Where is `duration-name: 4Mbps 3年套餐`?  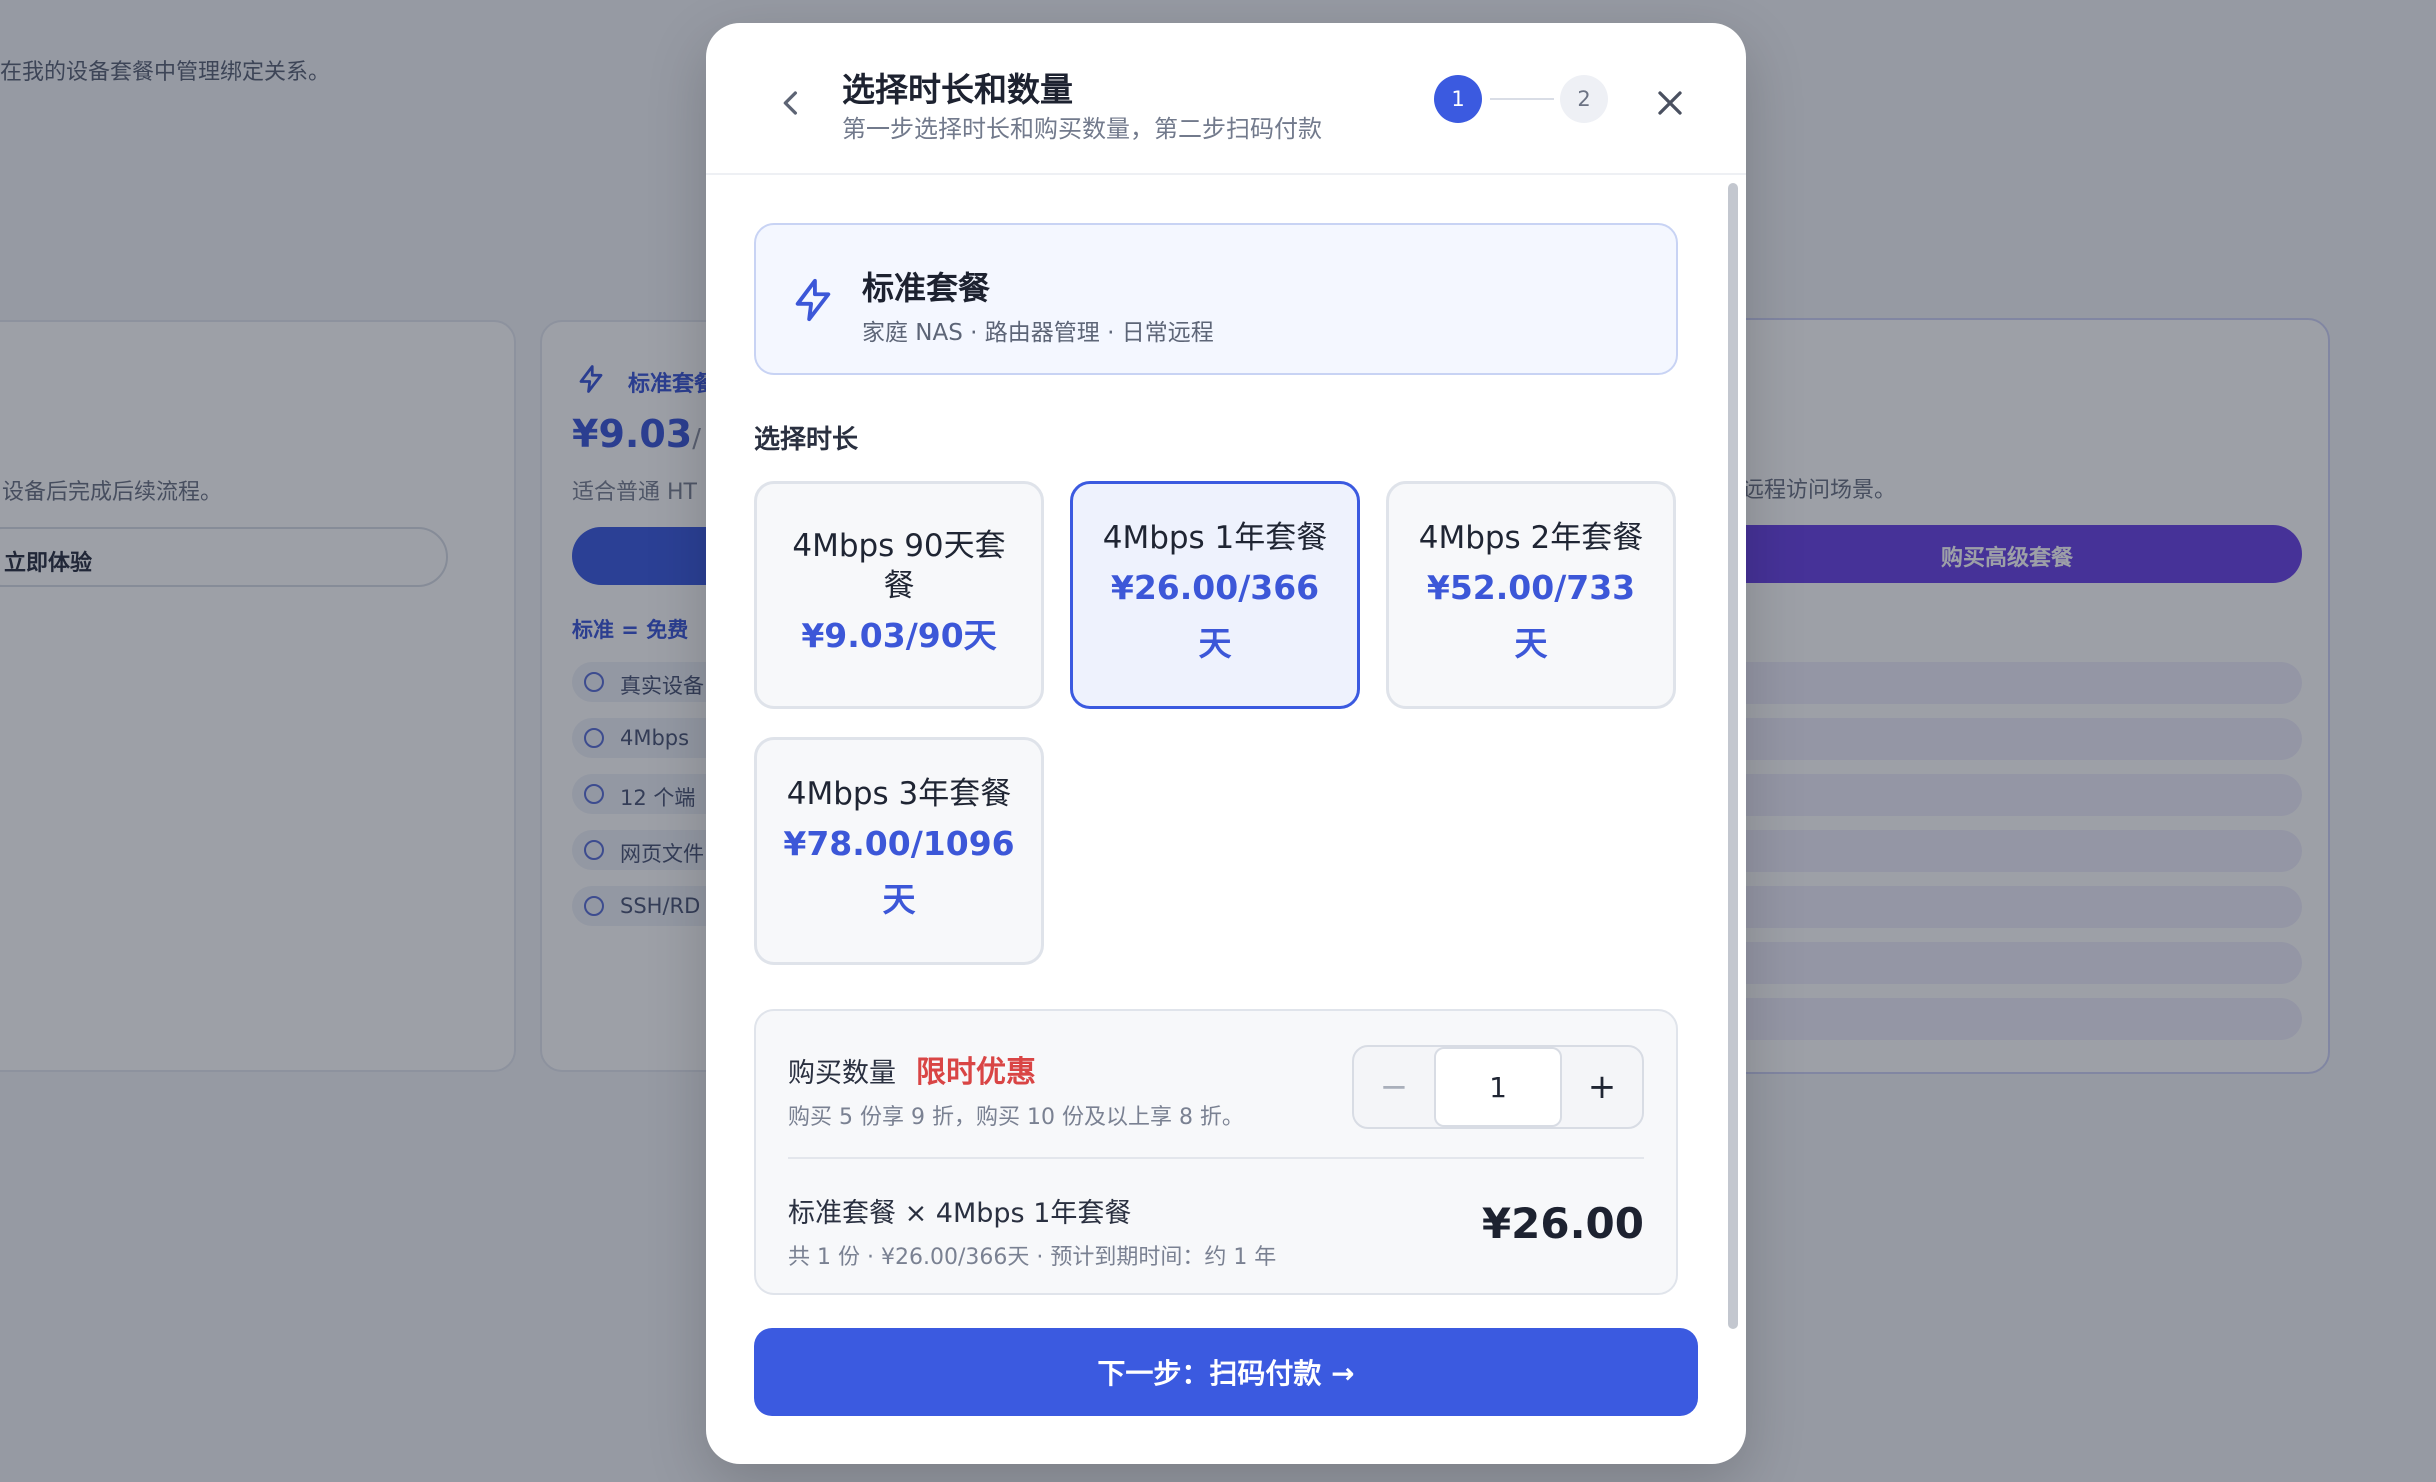
duration-name: 4Mbps 3年套餐 is located at coordinates (899, 794).